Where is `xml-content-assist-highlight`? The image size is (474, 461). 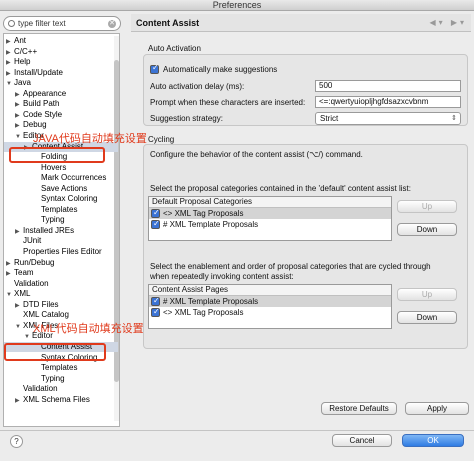
xml-content-assist-highlight is located at coordinates (55, 352).